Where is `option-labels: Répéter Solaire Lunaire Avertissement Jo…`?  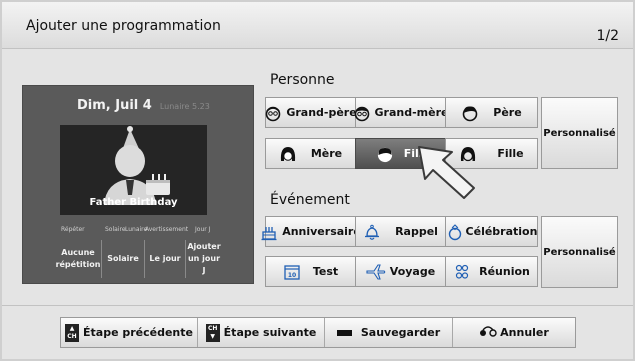
option-labels: Répéter Solaire Lunaire Avertissement Jo… is located at coordinates (138, 232).